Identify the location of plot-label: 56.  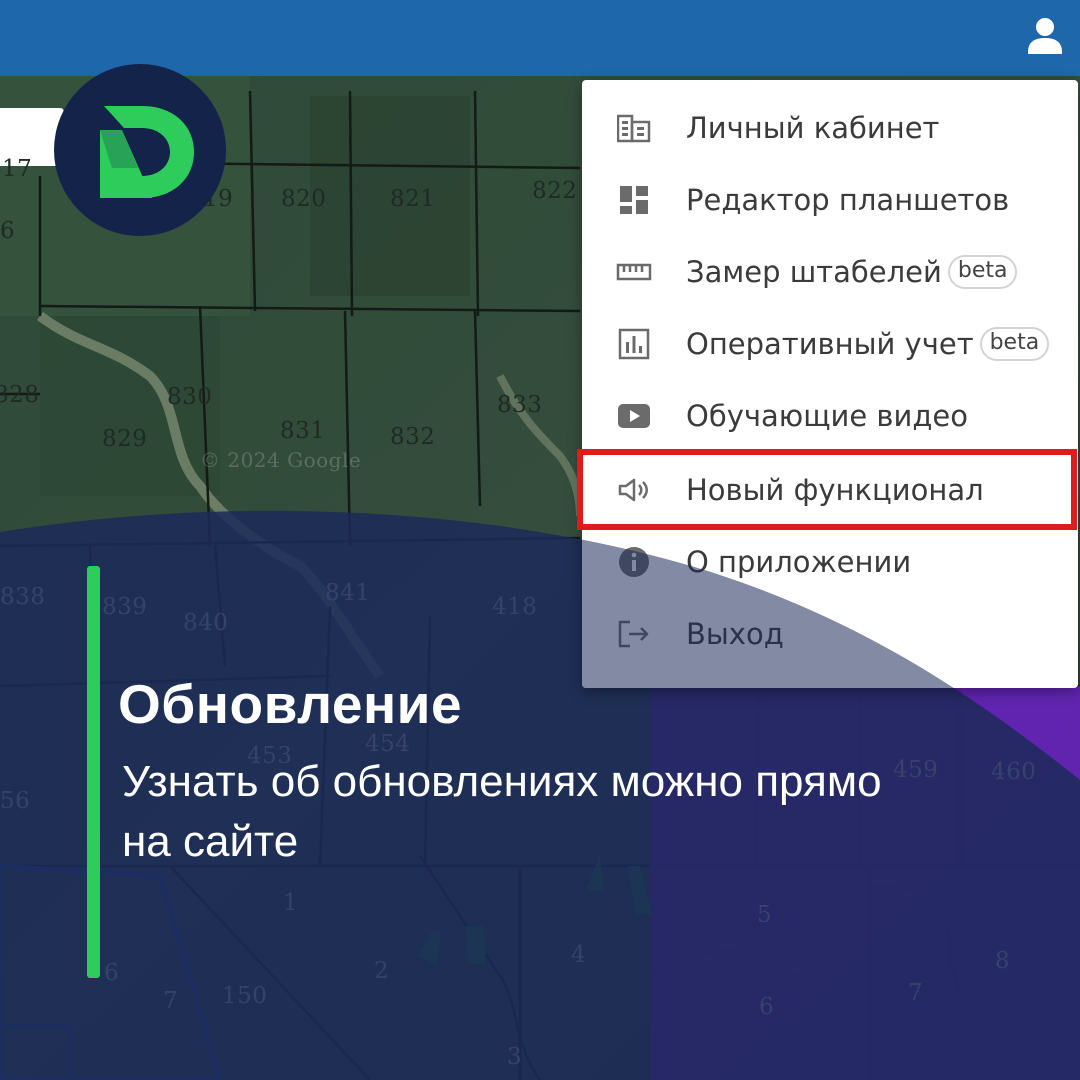
(15, 801).